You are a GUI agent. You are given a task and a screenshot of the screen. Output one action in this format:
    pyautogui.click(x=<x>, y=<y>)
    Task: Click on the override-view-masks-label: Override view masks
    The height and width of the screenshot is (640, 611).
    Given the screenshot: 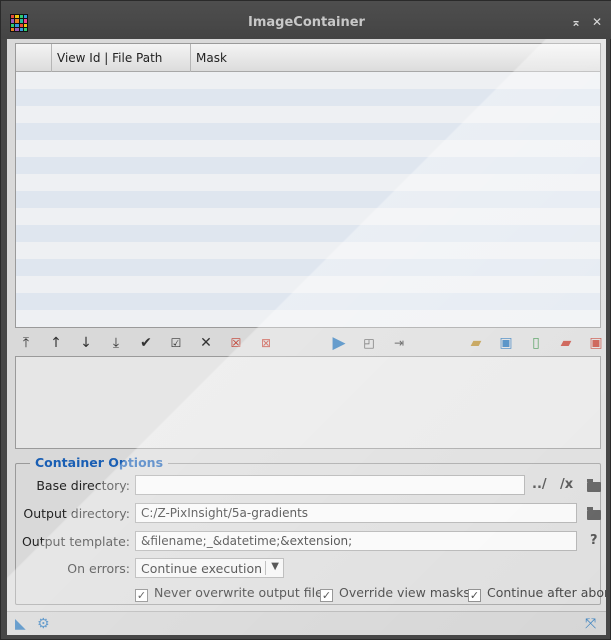 What is the action you would take?
    pyautogui.click(x=404, y=592)
    